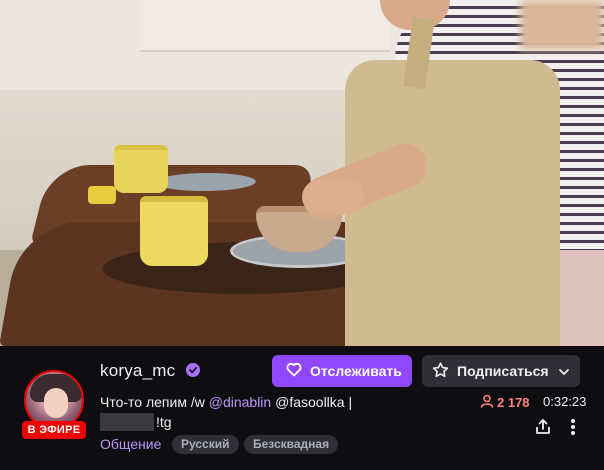 This screenshot has height=470, width=604. What do you see at coordinates (513, 402) in the screenshot?
I see `viewer-count-value: 2 178` at bounding box center [513, 402].